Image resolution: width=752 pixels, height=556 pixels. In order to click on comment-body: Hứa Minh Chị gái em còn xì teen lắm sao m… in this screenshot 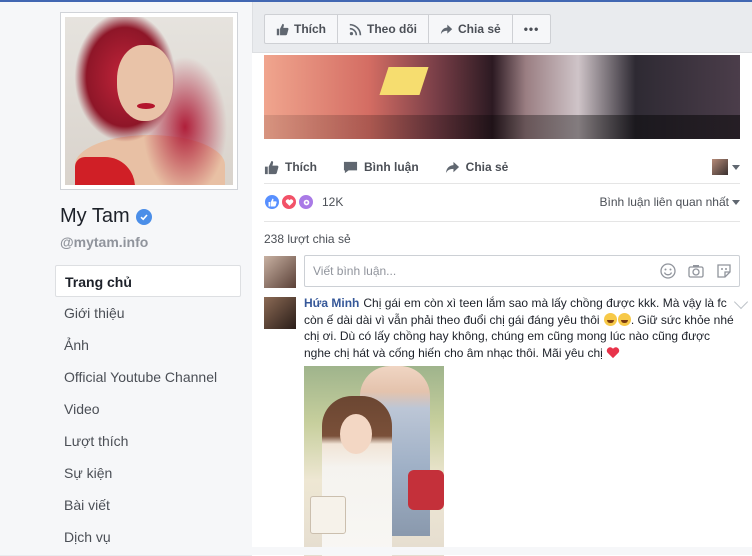, I will do `click(526, 327)`.